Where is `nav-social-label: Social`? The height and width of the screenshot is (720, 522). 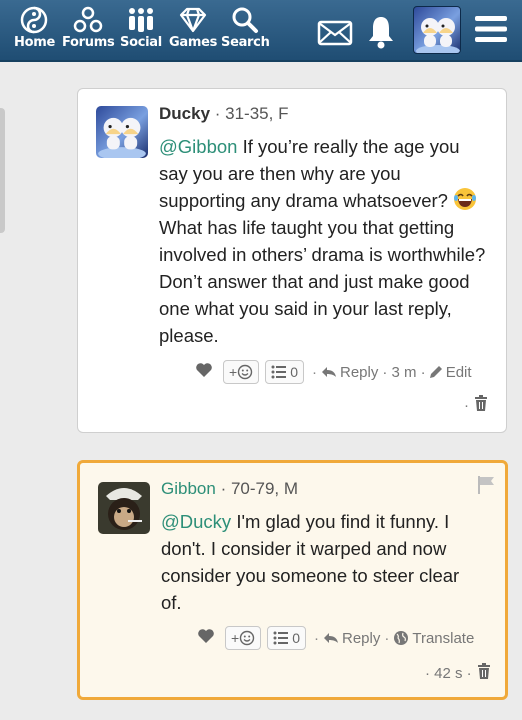 nav-social-label: Social is located at coordinates (141, 42).